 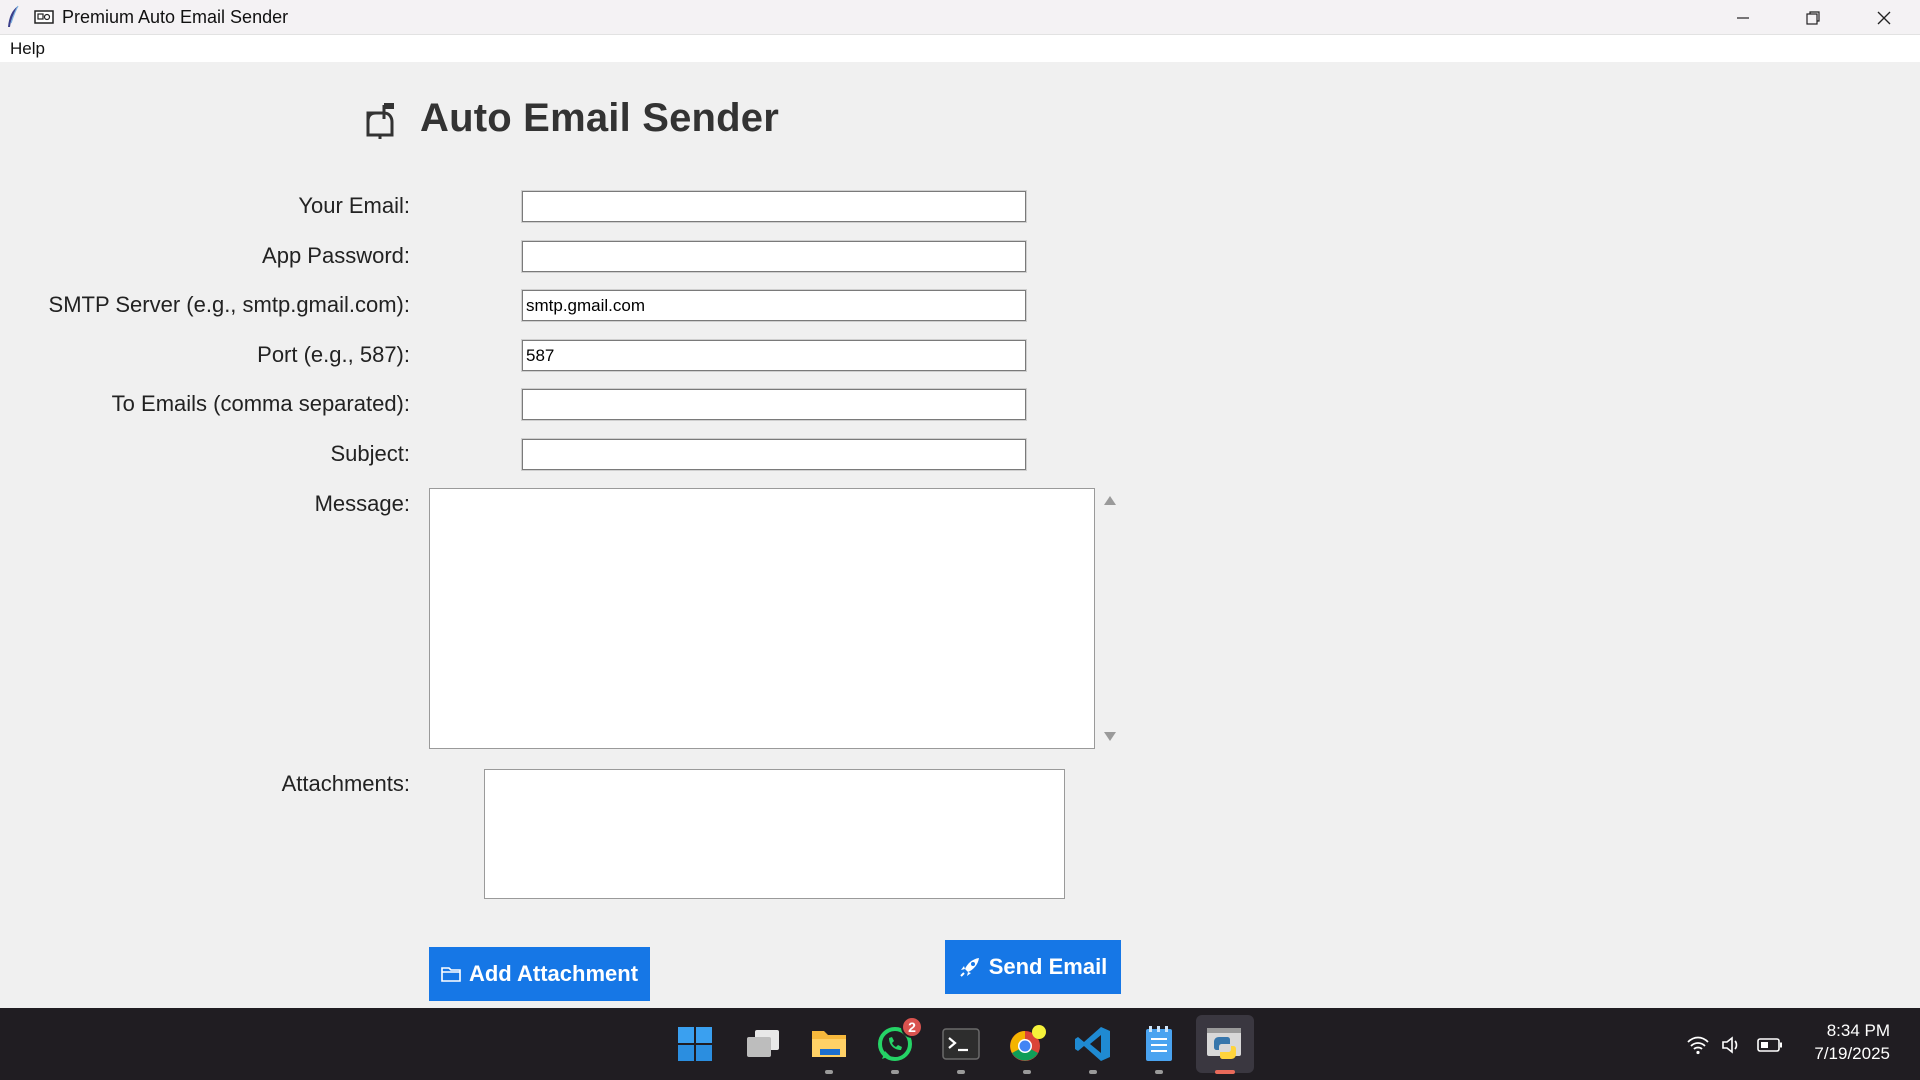 I want to click on task-view-button, so click(x=763, y=1044).